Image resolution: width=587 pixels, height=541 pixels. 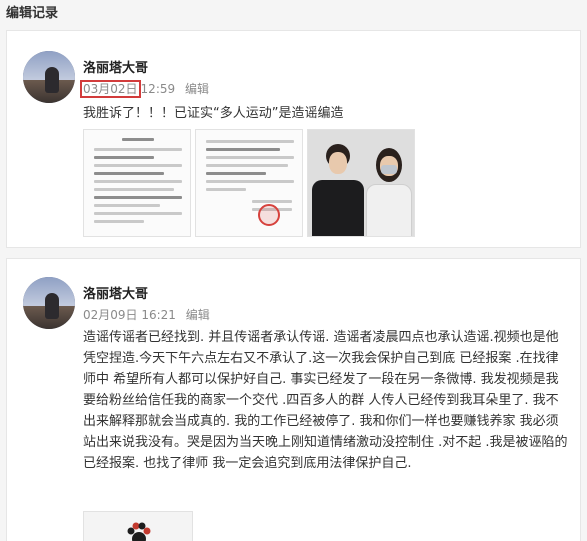 What do you see at coordinates (110, 89) in the screenshot?
I see `highlighted-date: 03月02日` at bounding box center [110, 89].